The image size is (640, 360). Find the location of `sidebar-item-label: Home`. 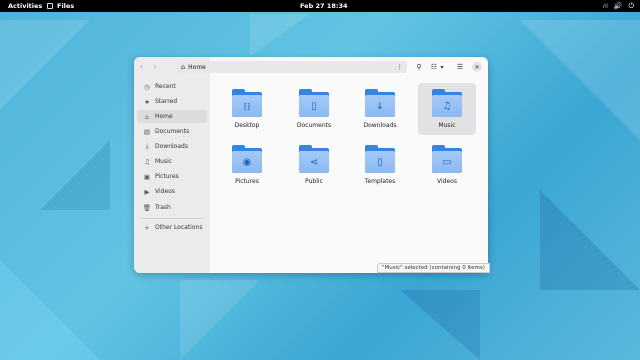

sidebar-item-label: Home is located at coordinates (164, 116).